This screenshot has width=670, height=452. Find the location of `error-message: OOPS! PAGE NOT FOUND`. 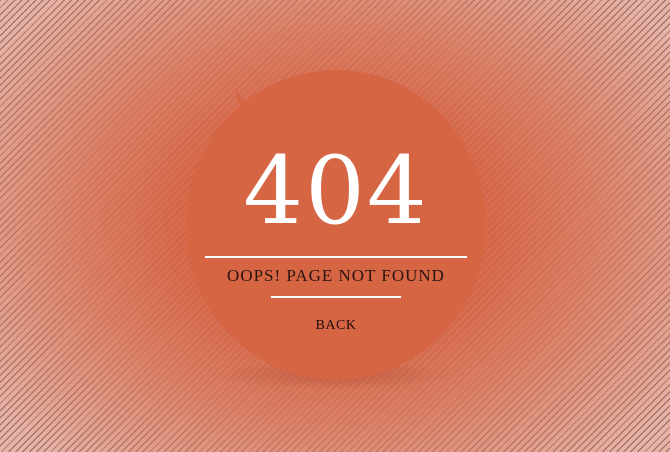

error-message: OOPS! PAGE NOT FOUND is located at coordinates (336, 275).